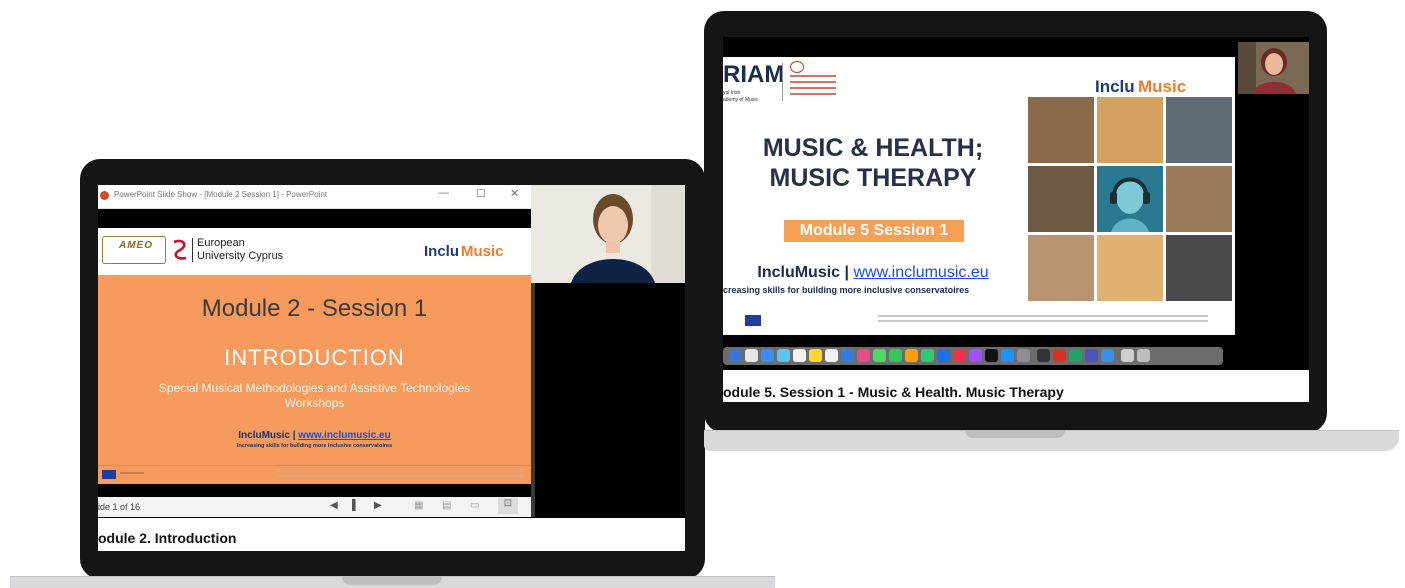  I want to click on trash-icon, so click(1143, 355).